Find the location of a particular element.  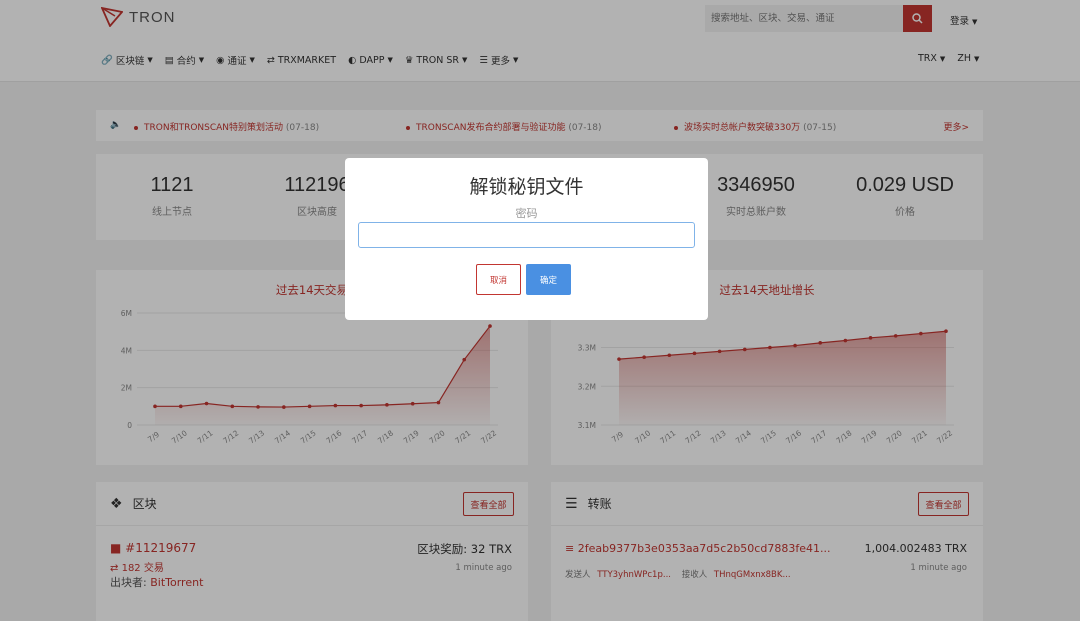

dialog-title: 解锁秘钥文件 is located at coordinates (526, 187).